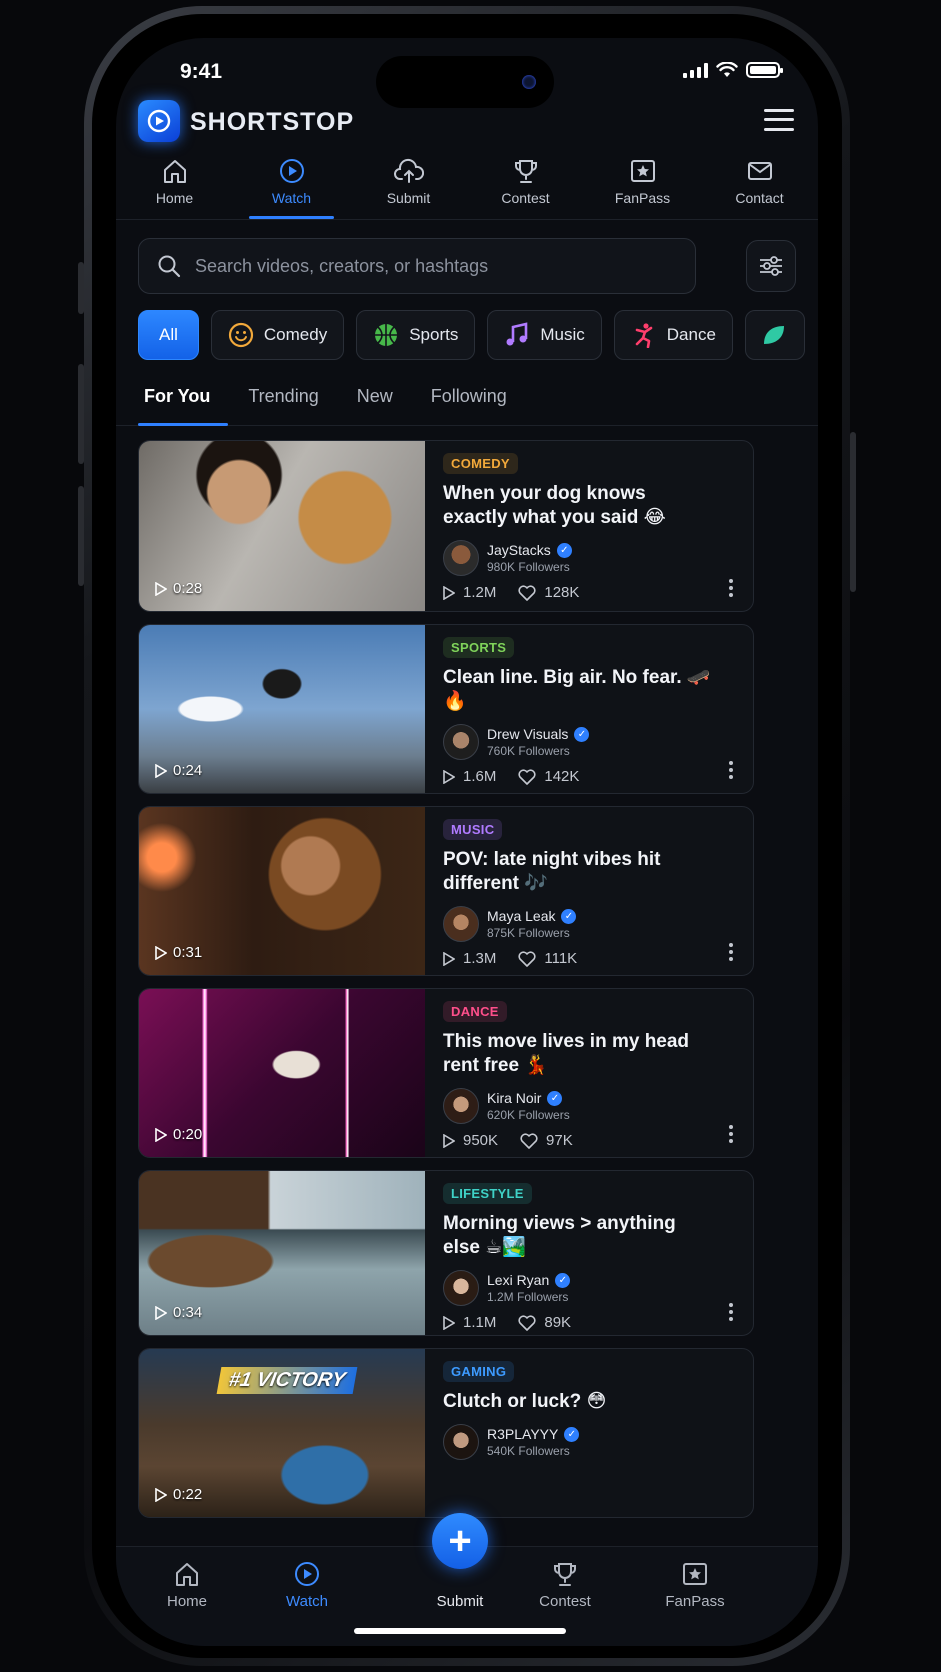 This screenshot has height=1672, width=941. I want to click on creator-followers: 980K Followers, so click(528, 567).